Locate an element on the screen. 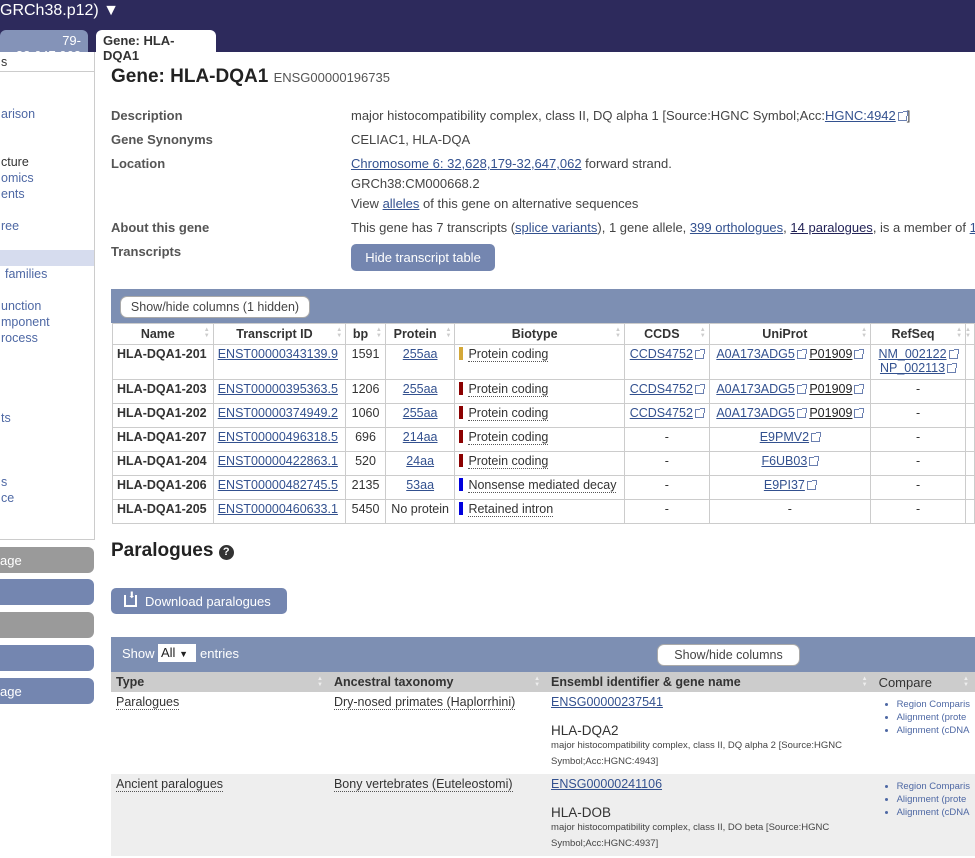  sidebar-item: ts is located at coordinates (6, 418).